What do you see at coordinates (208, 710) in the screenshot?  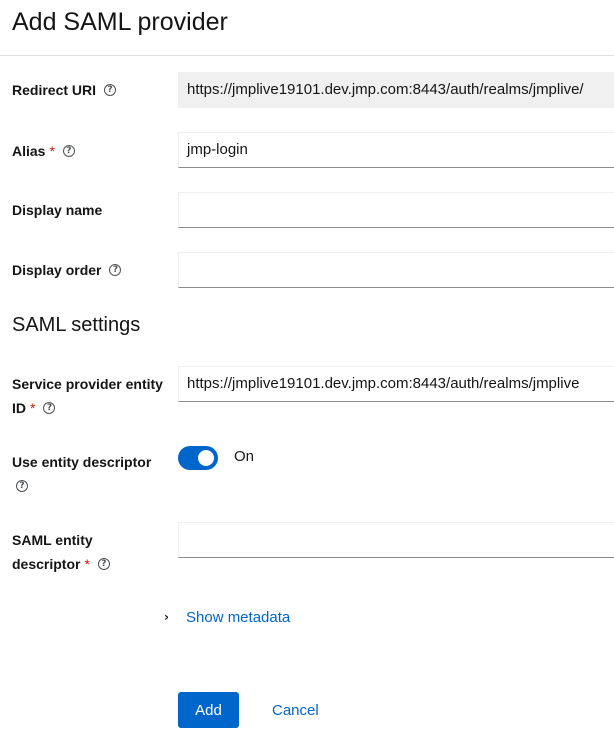 I see `add-button: Add` at bounding box center [208, 710].